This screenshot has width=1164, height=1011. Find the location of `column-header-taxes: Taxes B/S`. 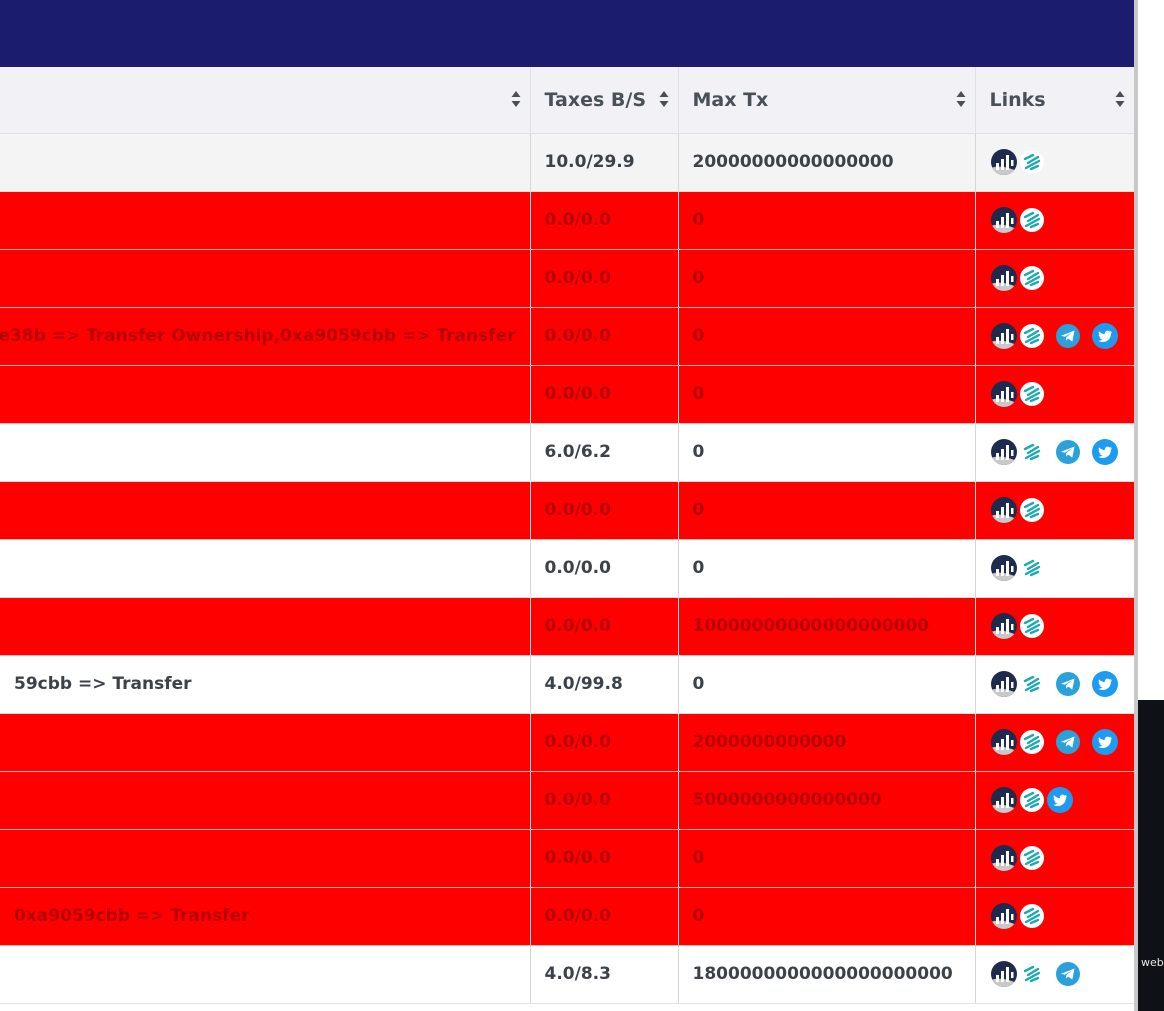

column-header-taxes: Taxes B/S is located at coordinates (603, 100).